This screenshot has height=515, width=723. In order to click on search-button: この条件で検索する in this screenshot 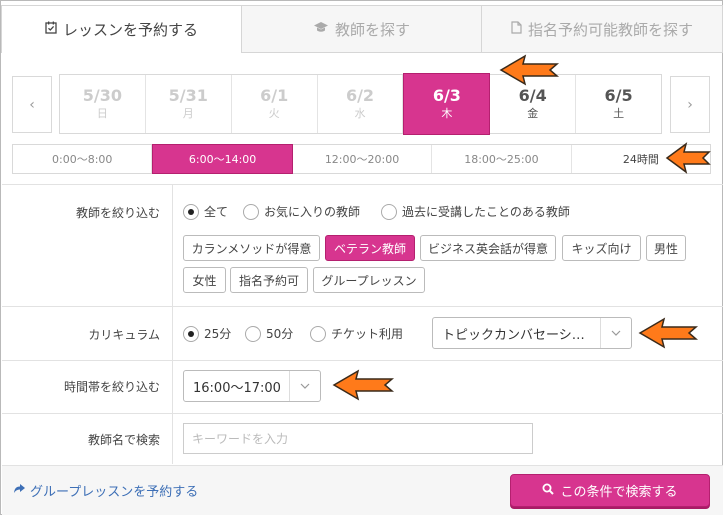, I will do `click(610, 490)`.